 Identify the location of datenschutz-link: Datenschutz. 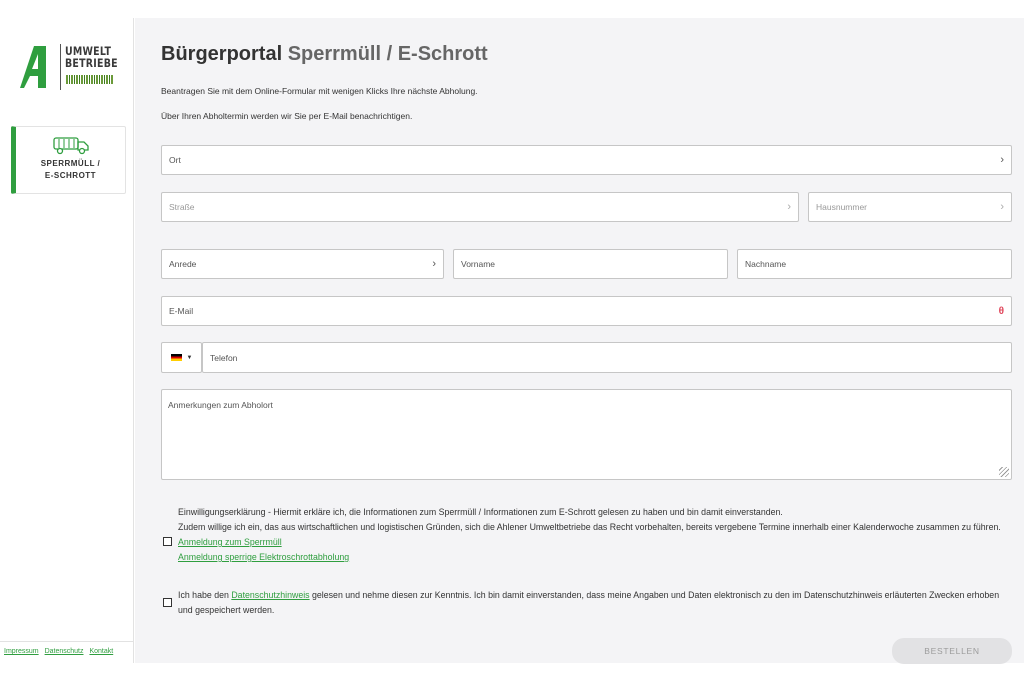
(64, 651).